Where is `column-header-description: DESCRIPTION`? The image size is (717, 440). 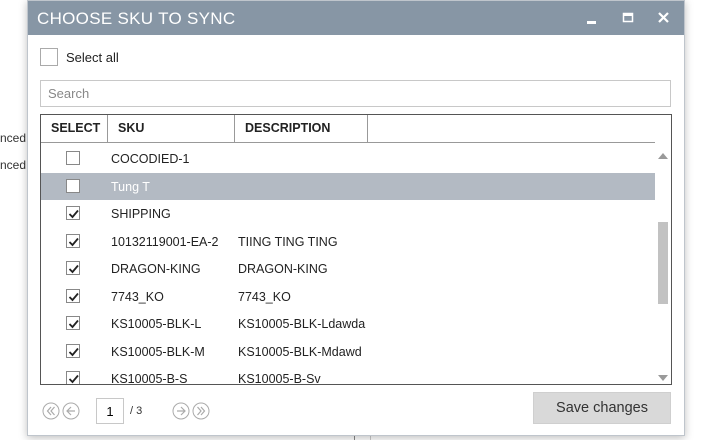 column-header-description: DESCRIPTION is located at coordinates (301, 128).